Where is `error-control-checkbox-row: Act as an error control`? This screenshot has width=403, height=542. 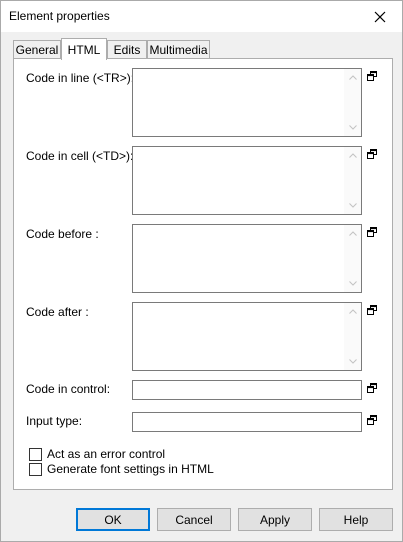
error-control-checkbox-row: Act as an error control is located at coordinates (97, 454).